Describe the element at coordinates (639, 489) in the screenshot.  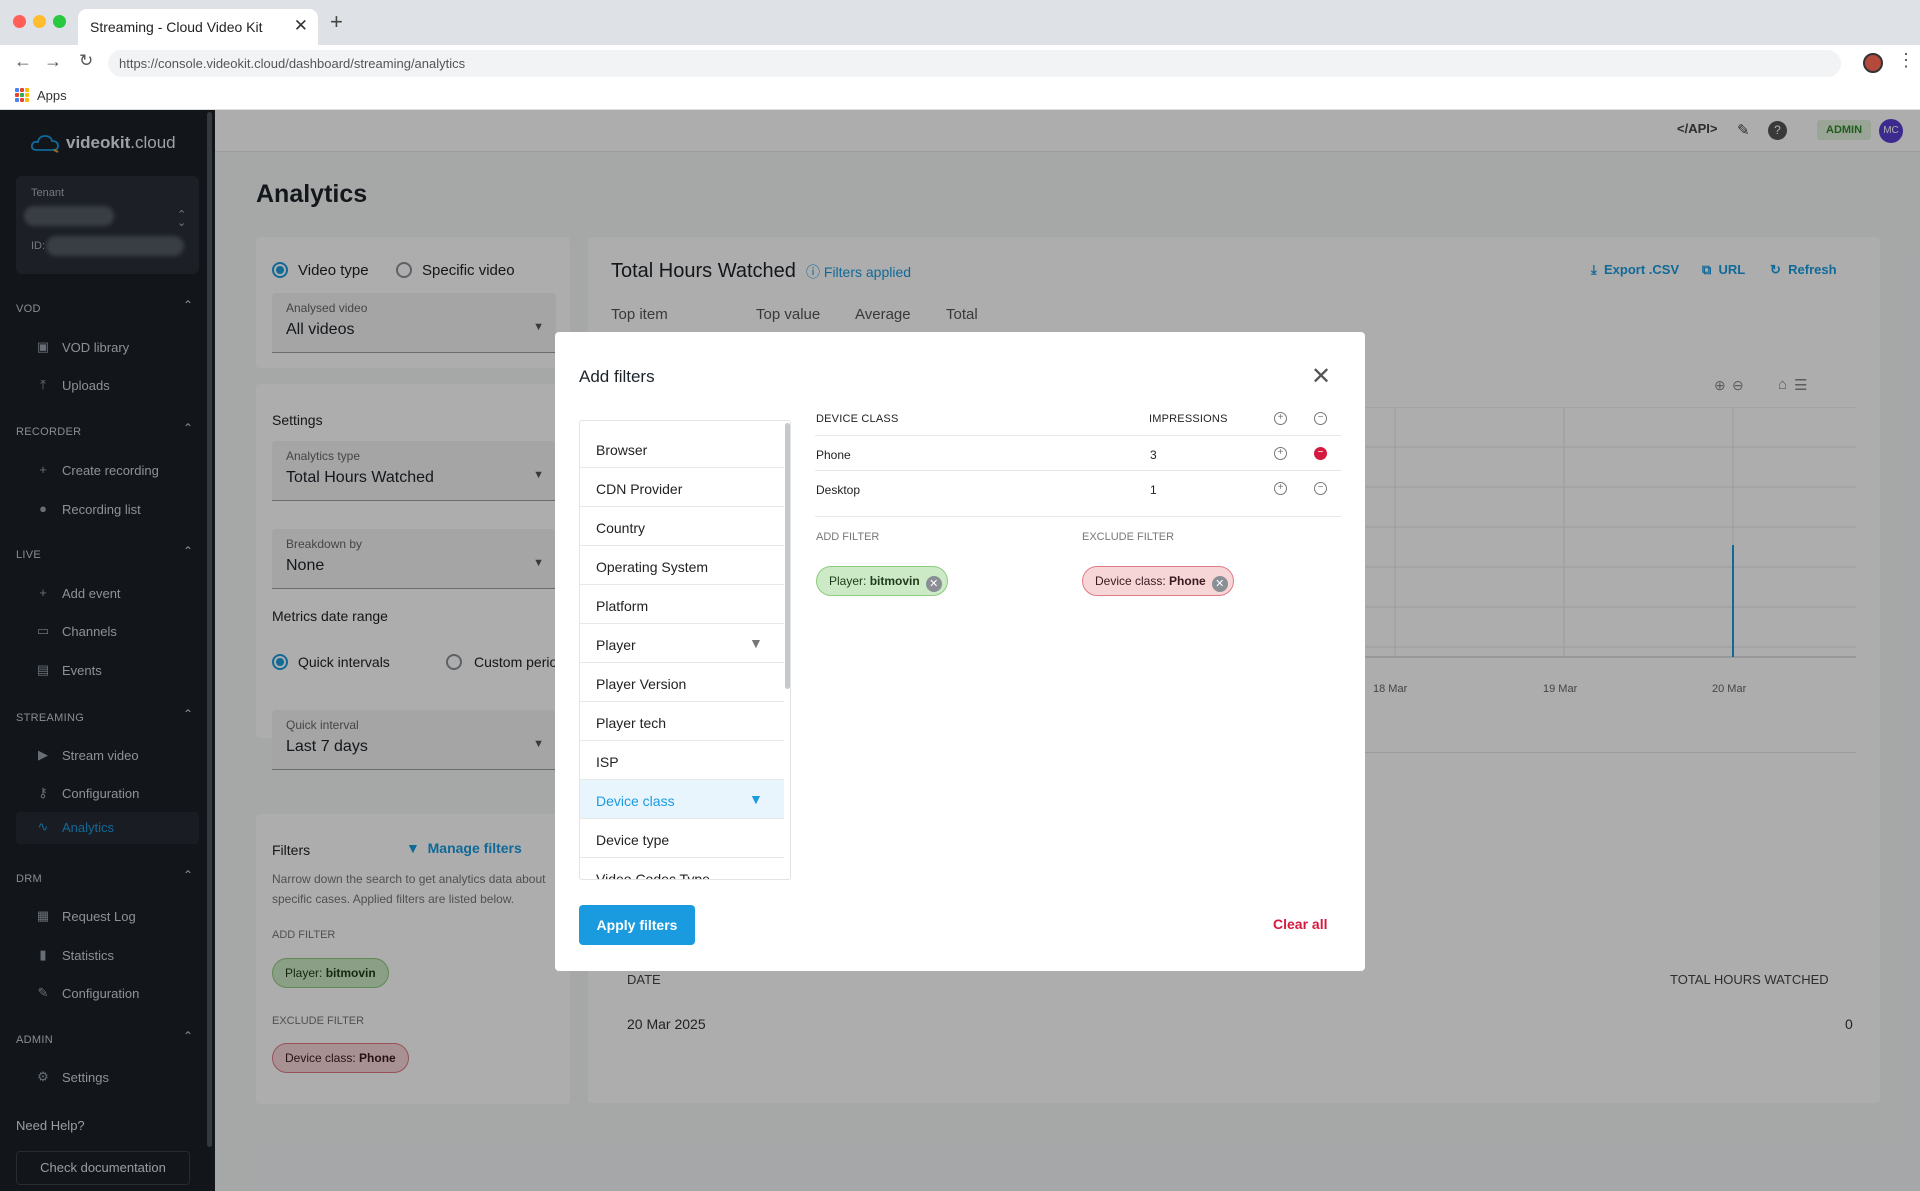
I see `category-label: CDN Provider` at that location.